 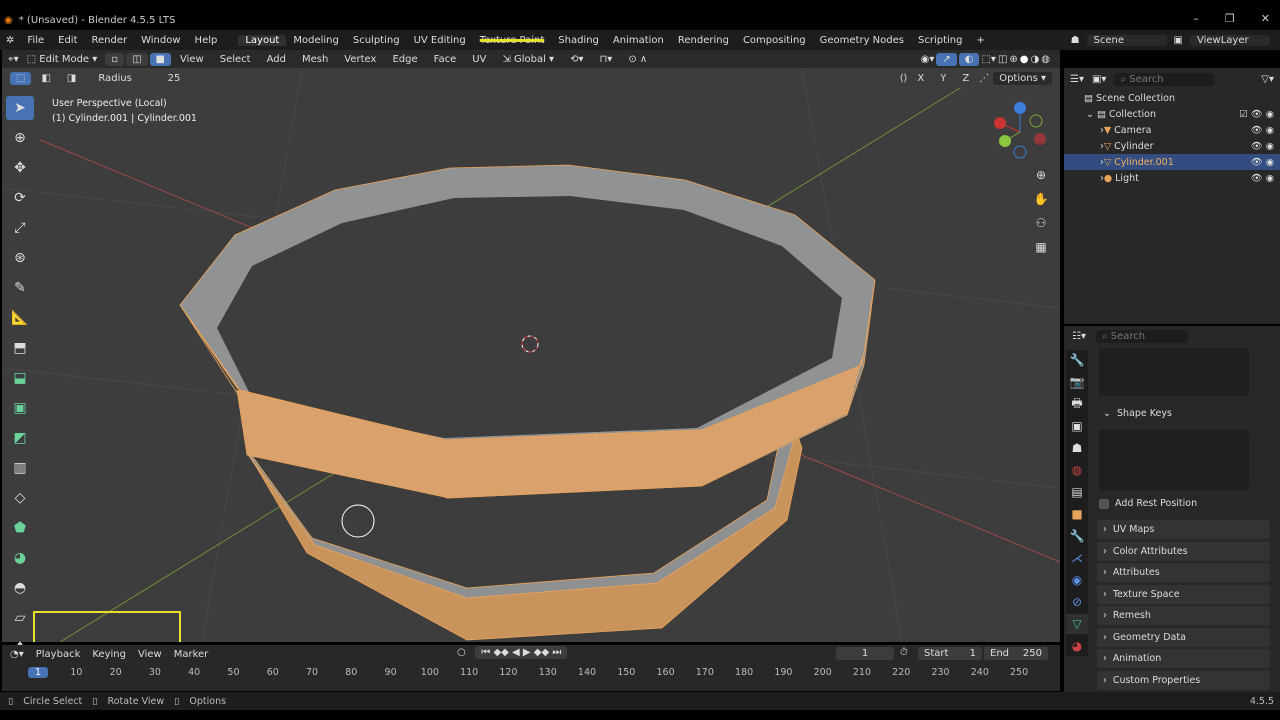 I want to click on mirror-y: Y, so click(x=943, y=78).